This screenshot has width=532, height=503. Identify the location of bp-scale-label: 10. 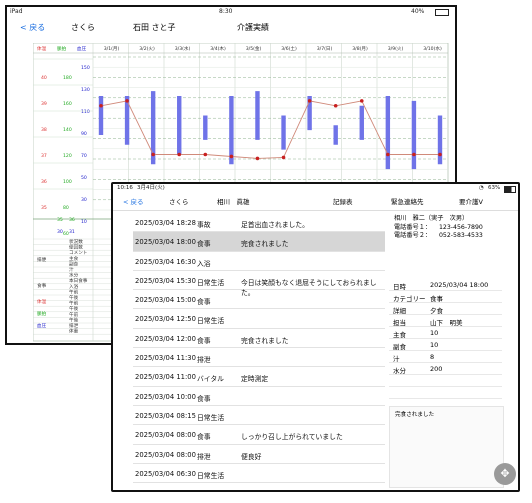
(84, 222).